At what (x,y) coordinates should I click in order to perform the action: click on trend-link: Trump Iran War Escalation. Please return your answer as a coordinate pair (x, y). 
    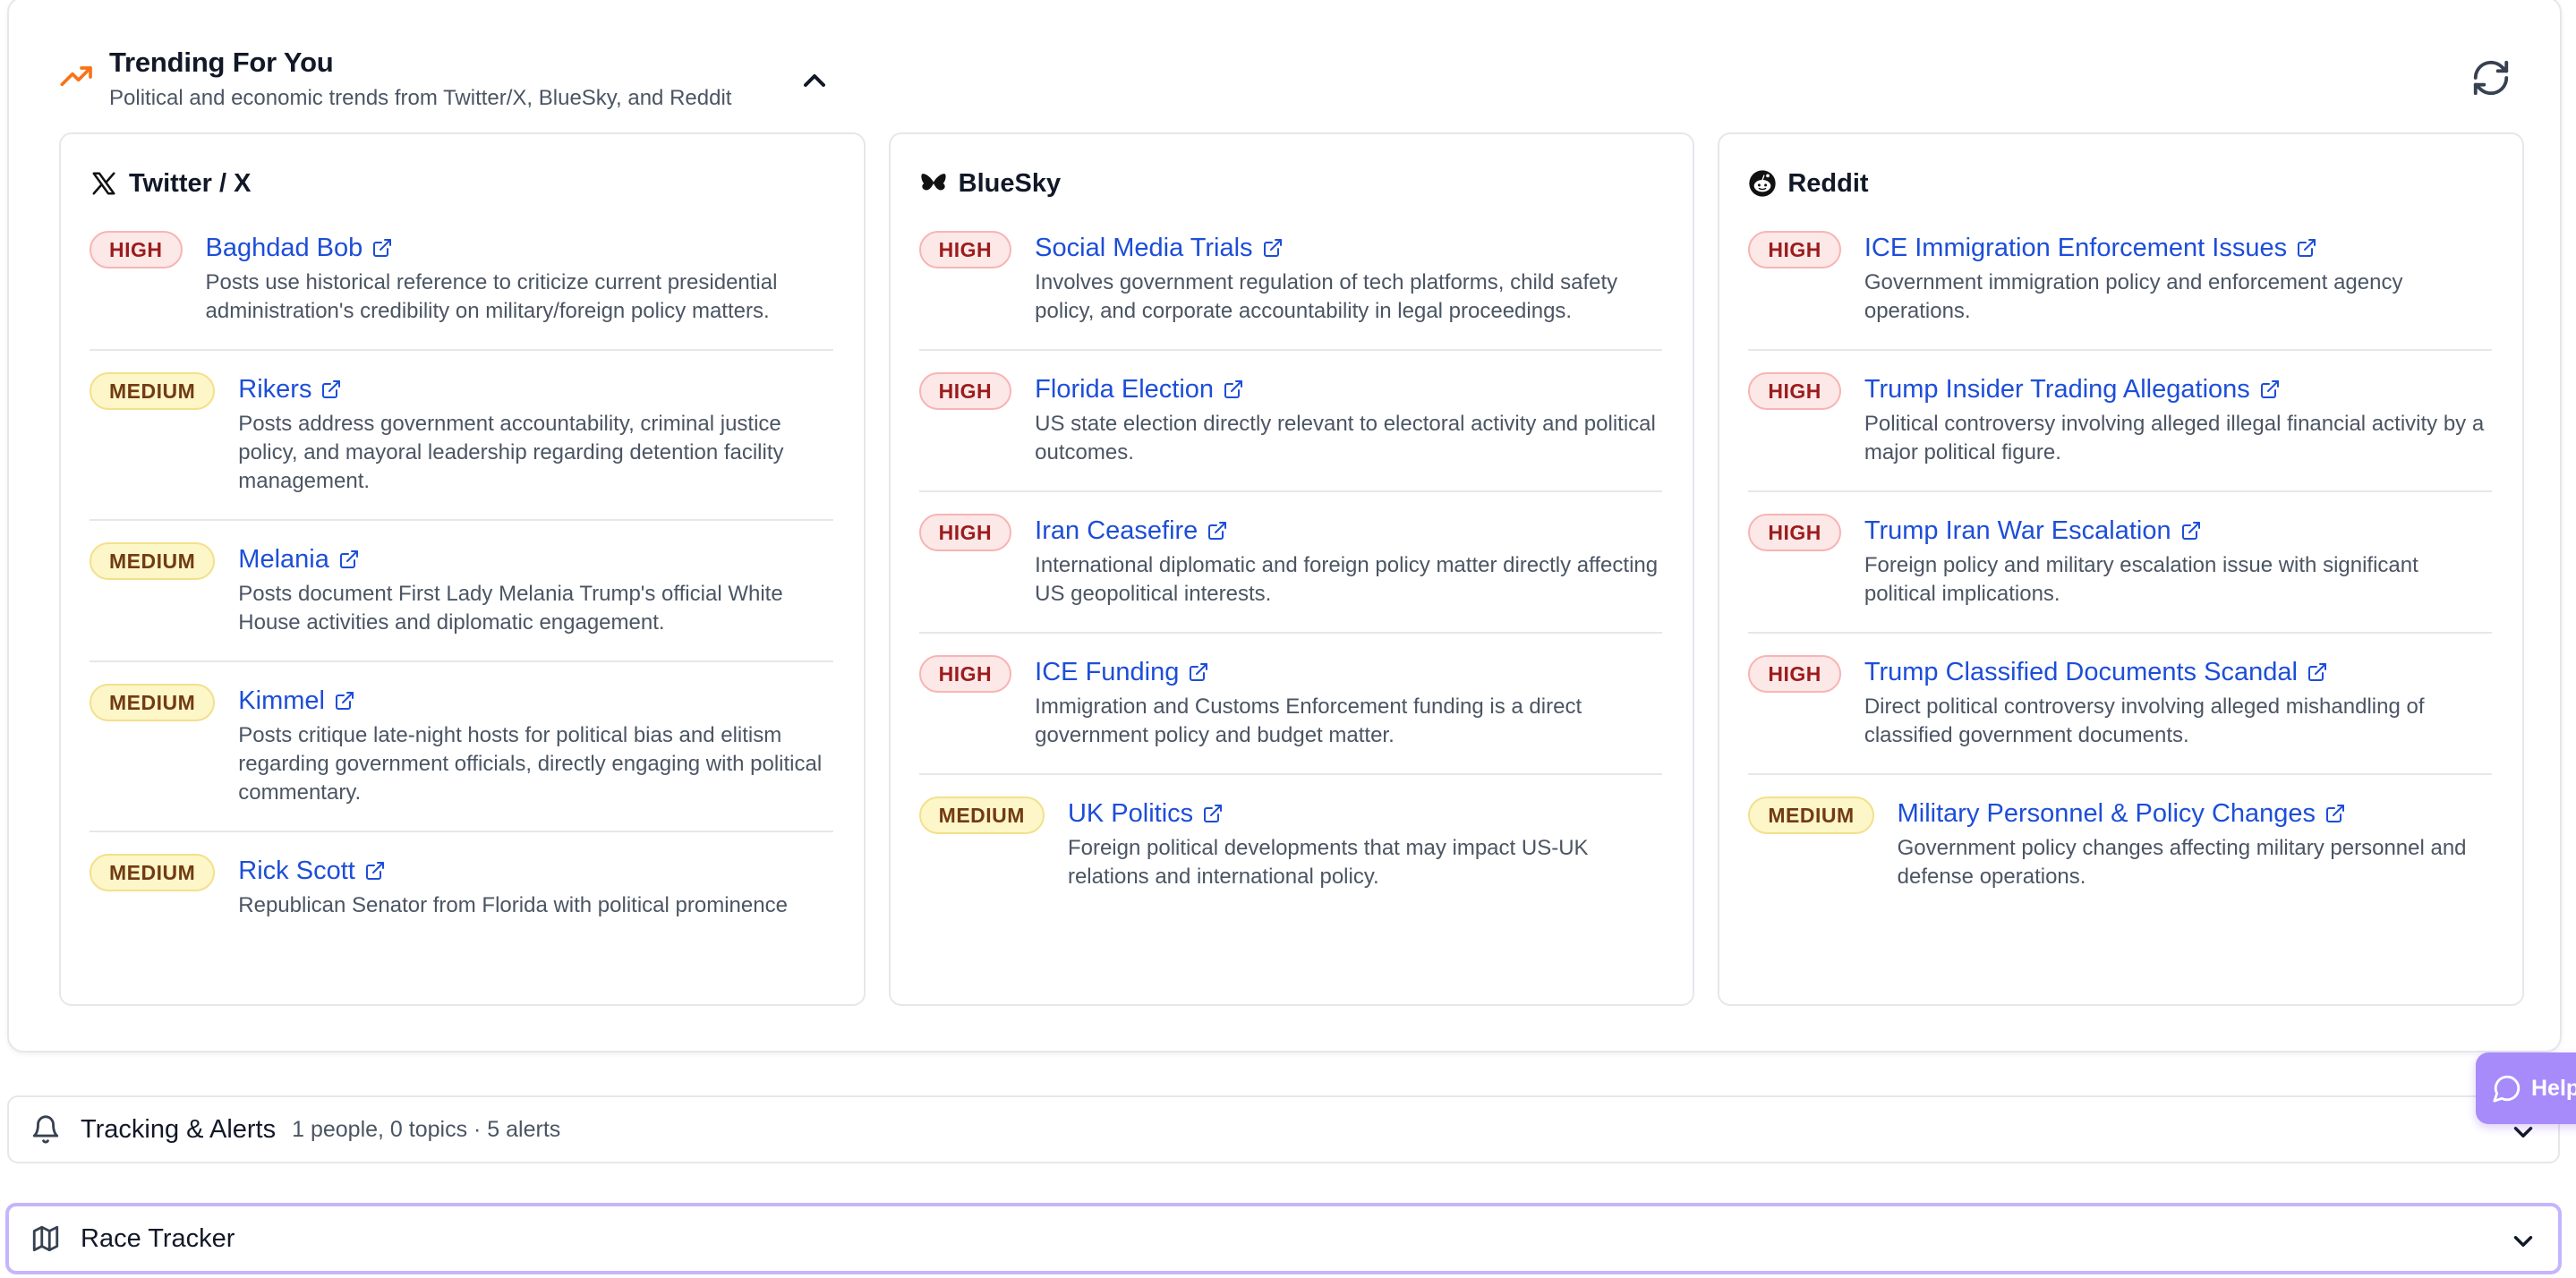
    Looking at the image, I should click on (2033, 531).